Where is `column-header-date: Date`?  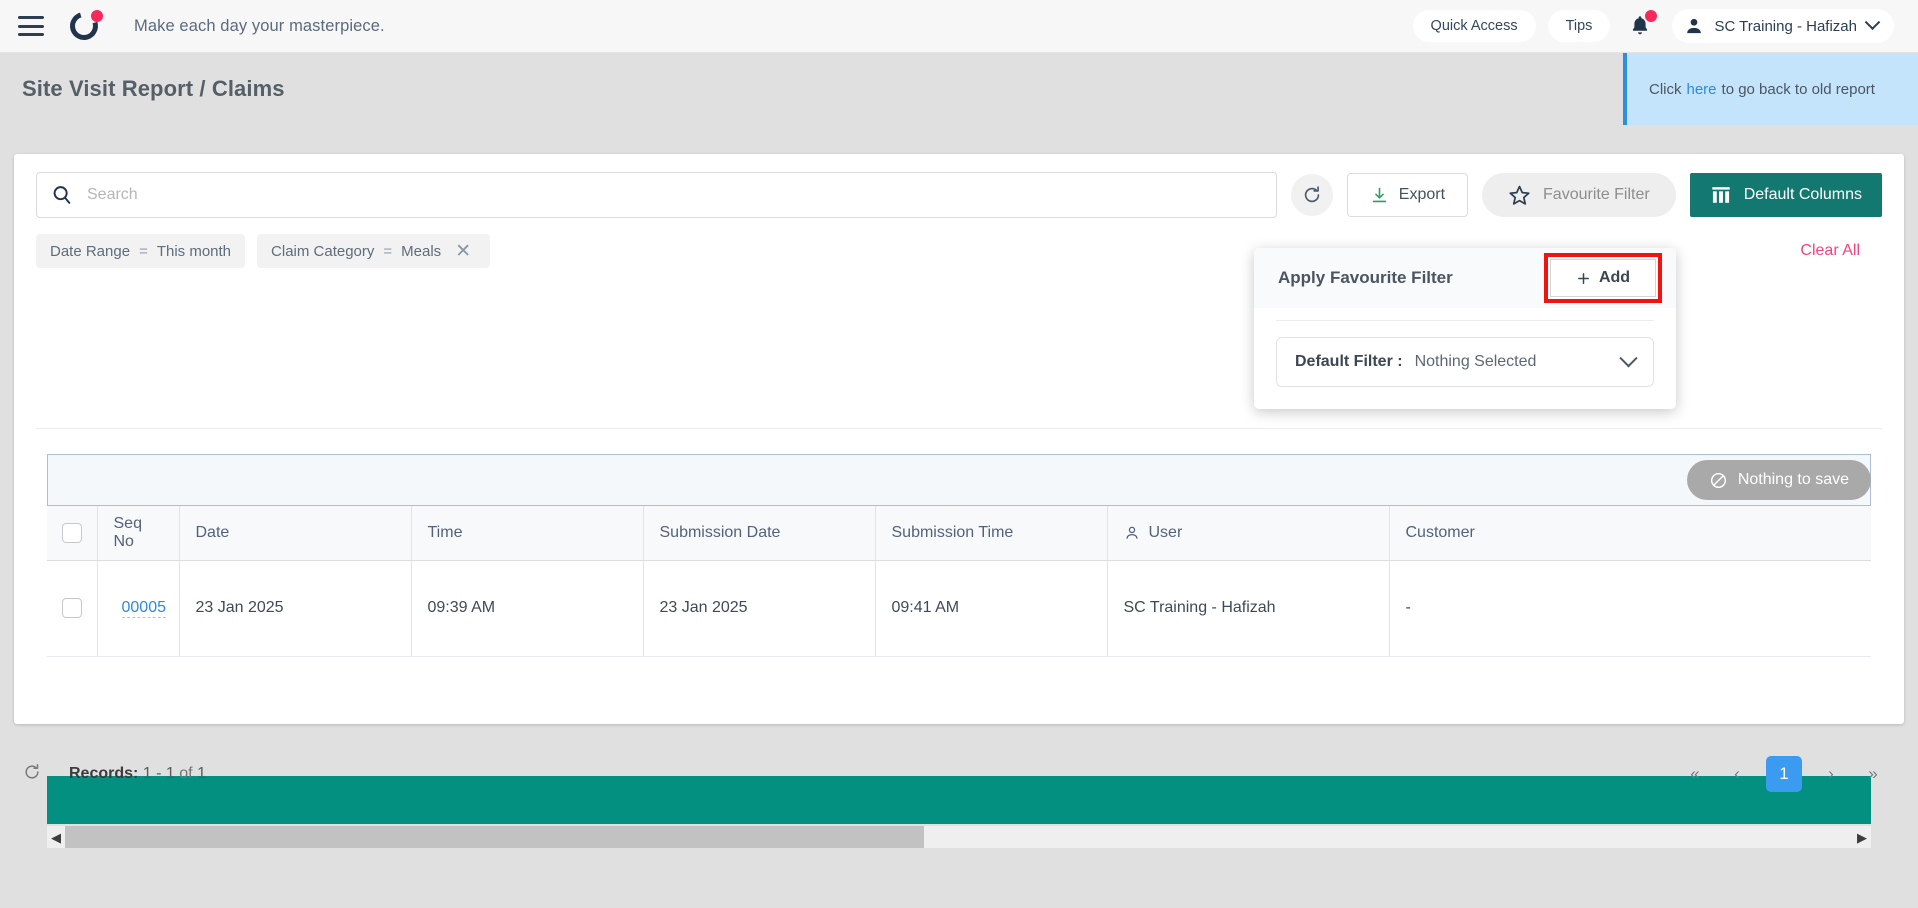 column-header-date: Date is located at coordinates (295, 533).